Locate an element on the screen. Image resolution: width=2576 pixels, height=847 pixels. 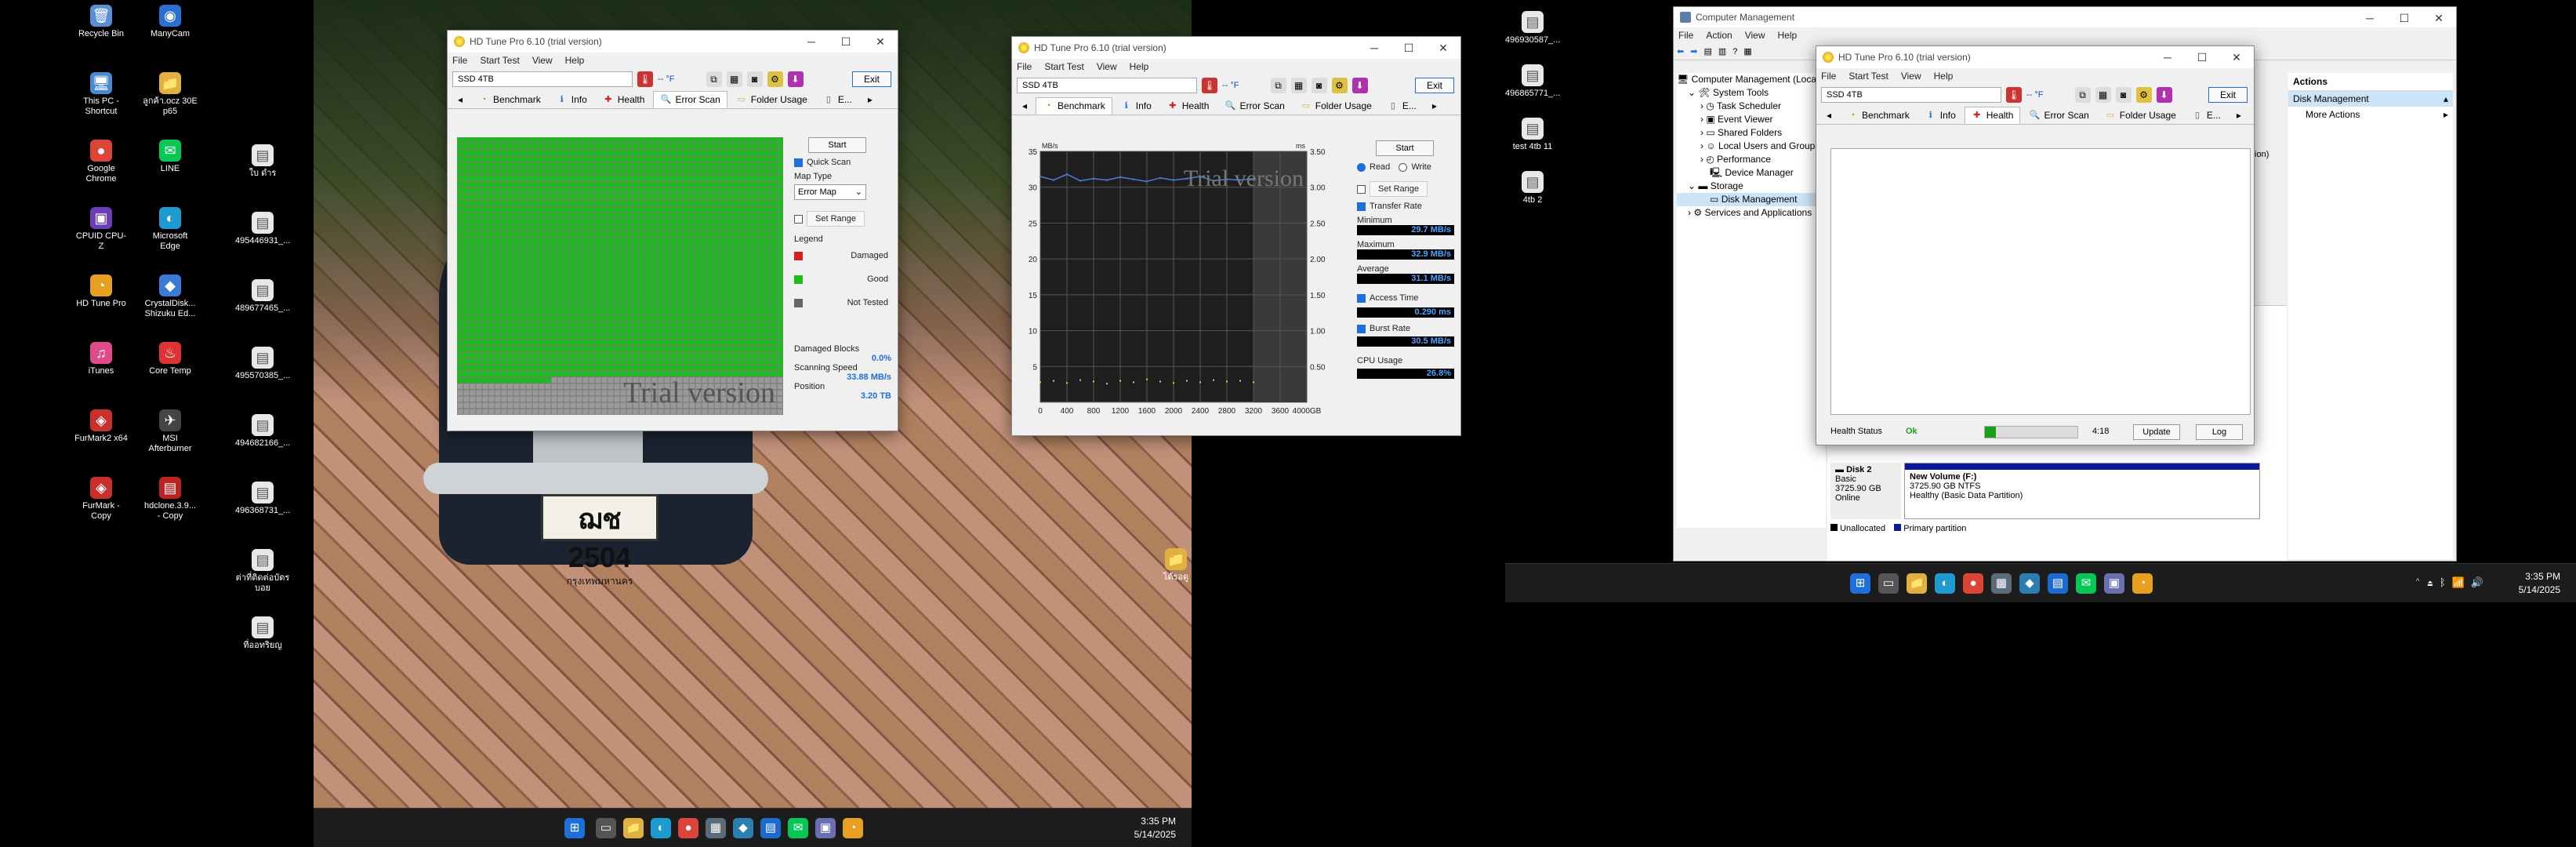
log-button: Log is located at coordinates (2220, 432).